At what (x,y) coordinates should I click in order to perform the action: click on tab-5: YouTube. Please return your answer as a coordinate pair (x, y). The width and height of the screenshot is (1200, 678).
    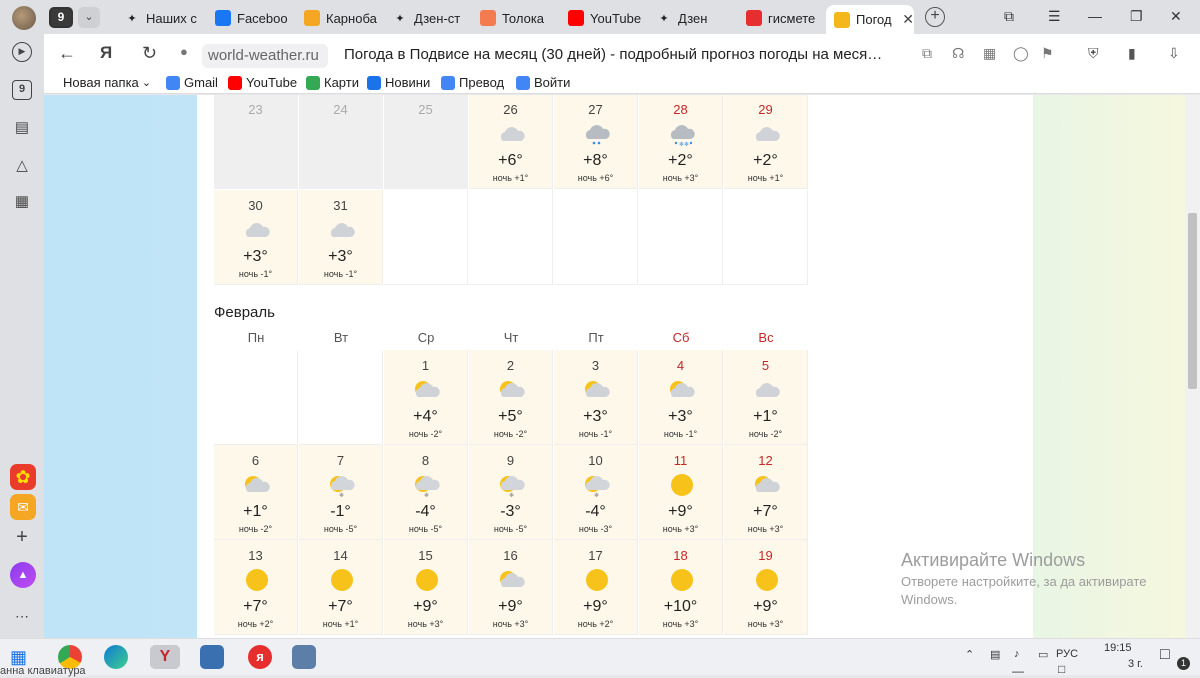
    Looking at the image, I should click on (603, 18).